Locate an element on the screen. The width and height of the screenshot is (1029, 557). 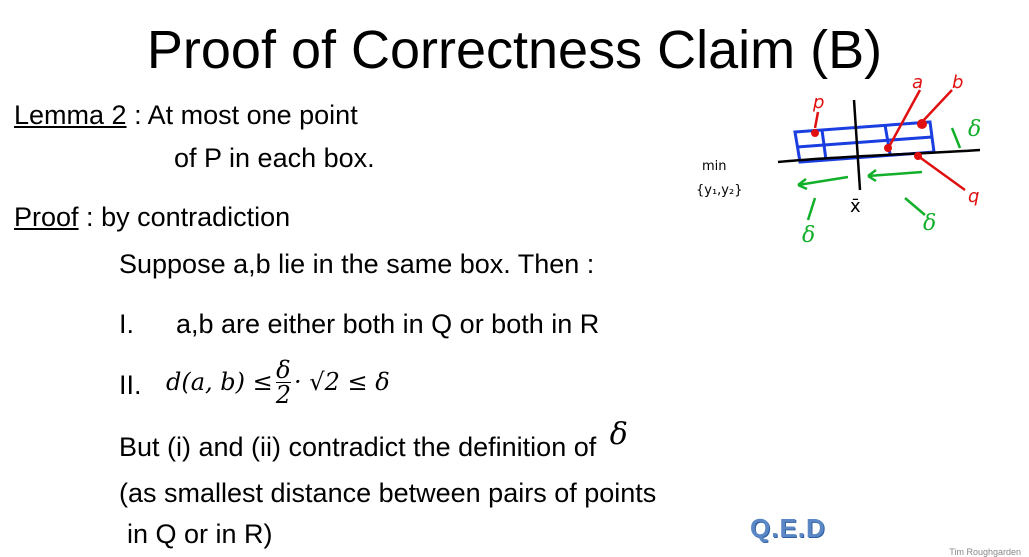
lemma-text-2: of P in each box. is located at coordinates (274, 158).